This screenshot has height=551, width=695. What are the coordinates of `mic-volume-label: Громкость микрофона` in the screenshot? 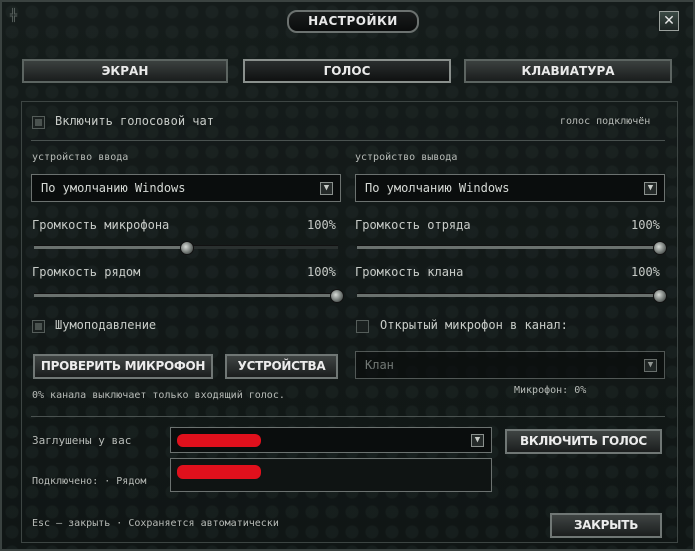 It's located at (101, 225).